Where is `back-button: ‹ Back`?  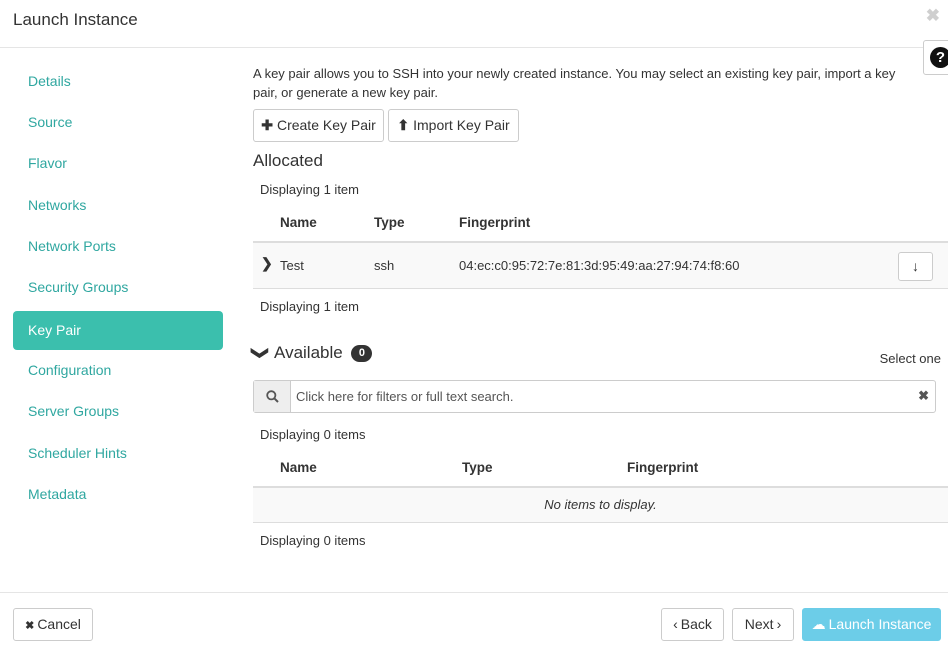 back-button: ‹ Back is located at coordinates (692, 624).